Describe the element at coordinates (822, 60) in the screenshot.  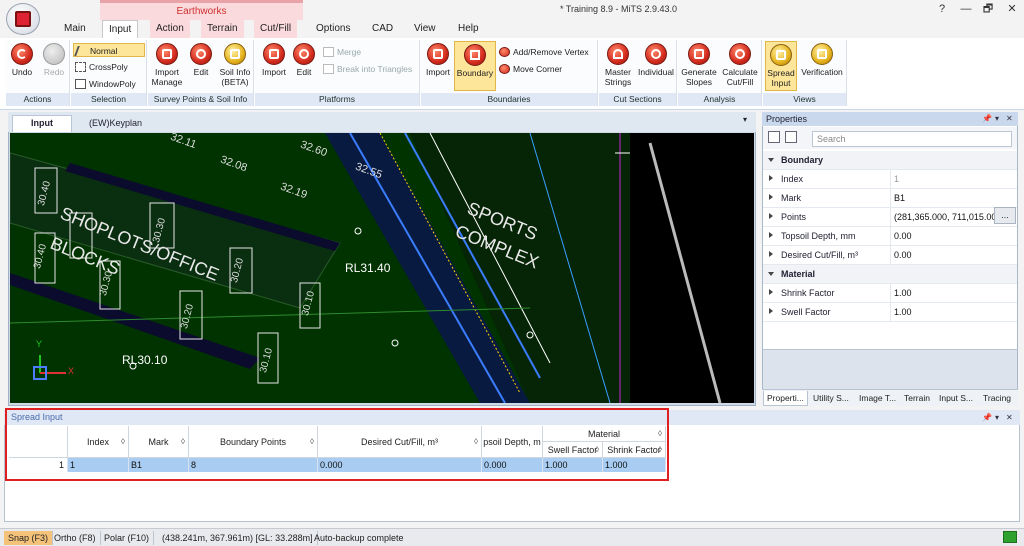
I see `verification-button: Verification` at that location.